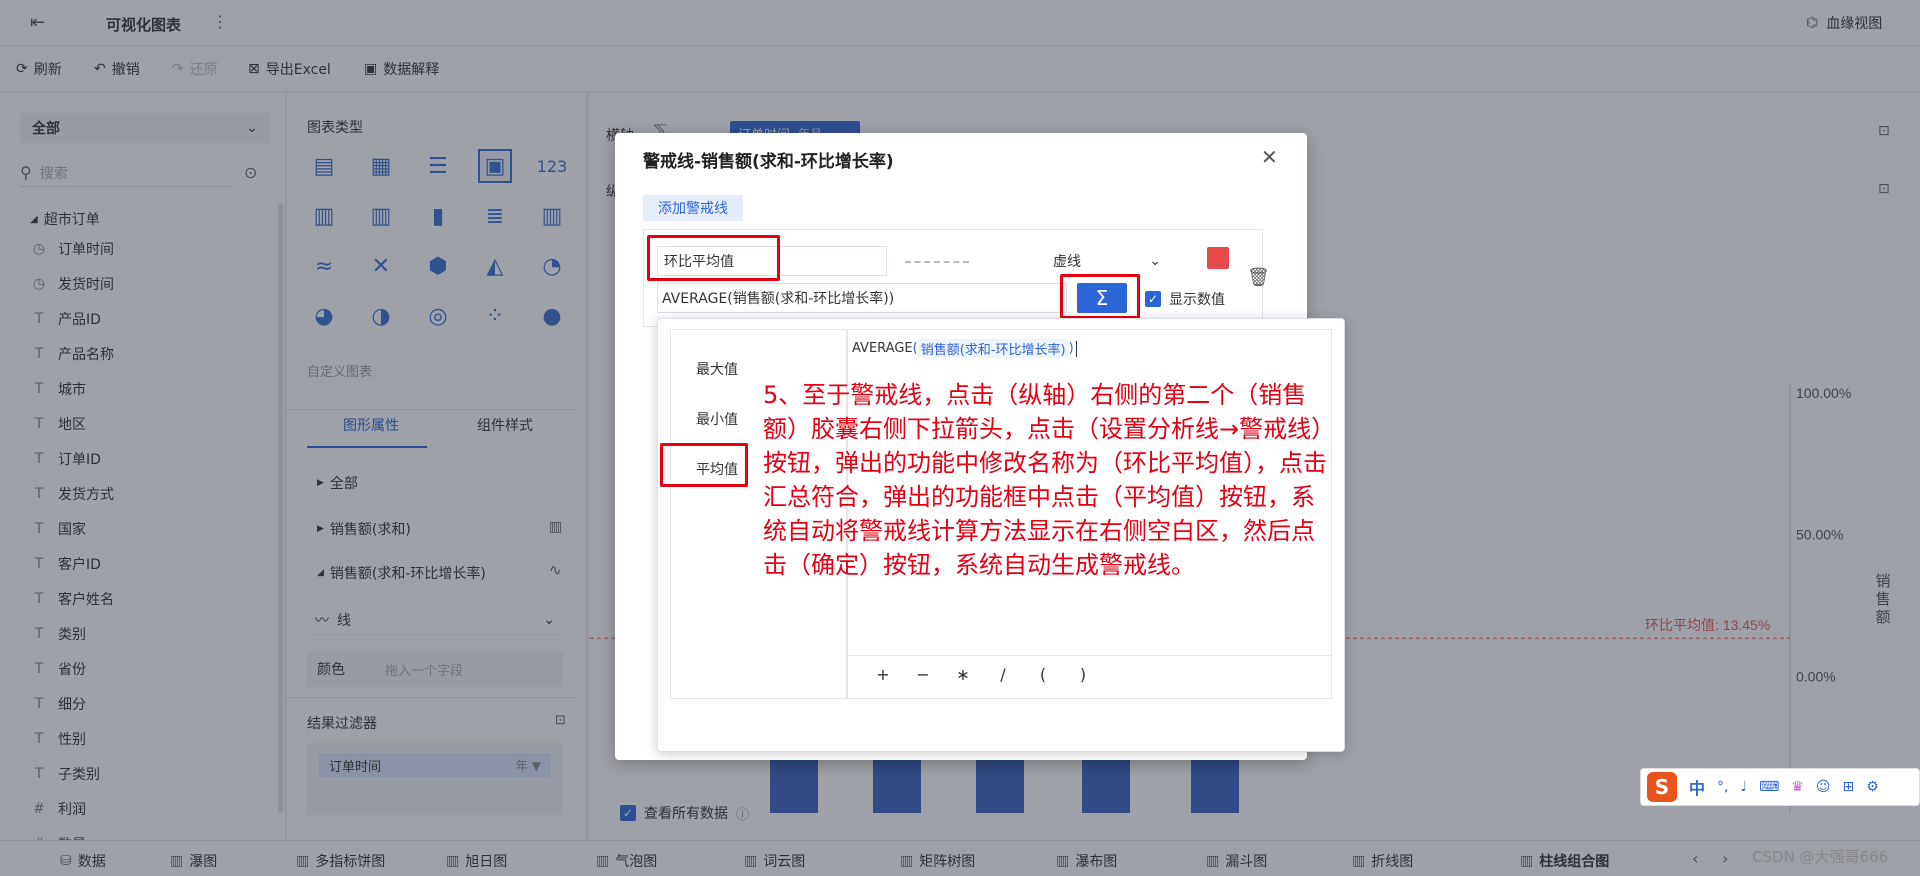 The width and height of the screenshot is (1920, 876). Describe the element at coordinates (704, 465) in the screenshot. I see `highlight-avg` at that location.